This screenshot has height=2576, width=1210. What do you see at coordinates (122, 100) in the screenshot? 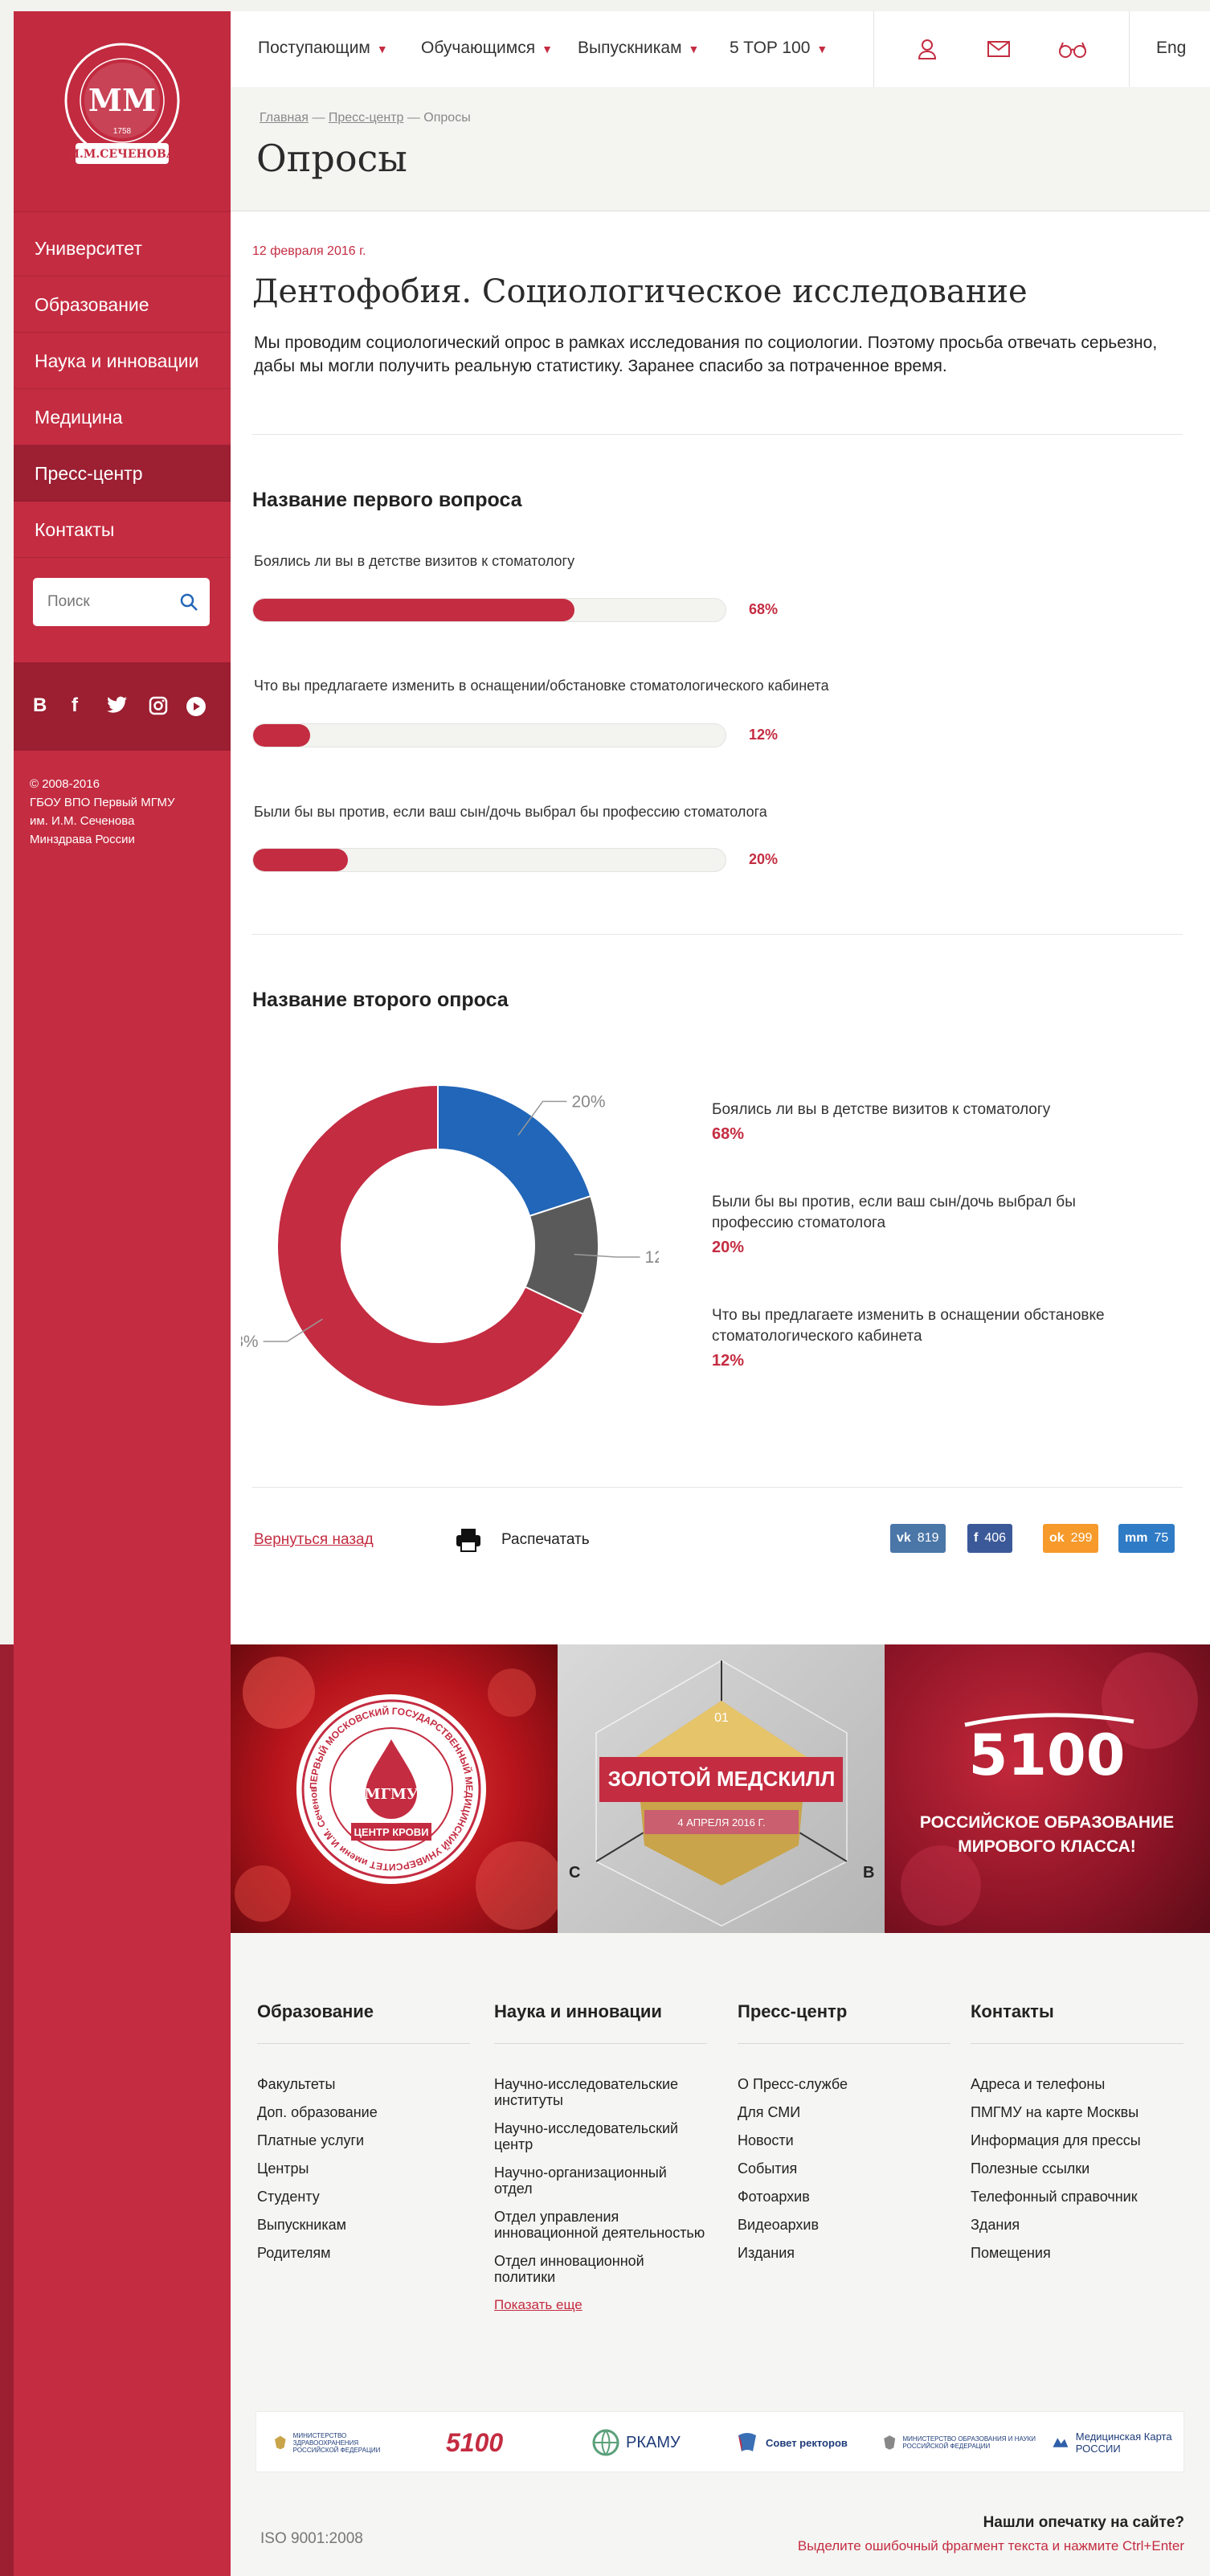
I see `svg-text: ММ` at bounding box center [122, 100].